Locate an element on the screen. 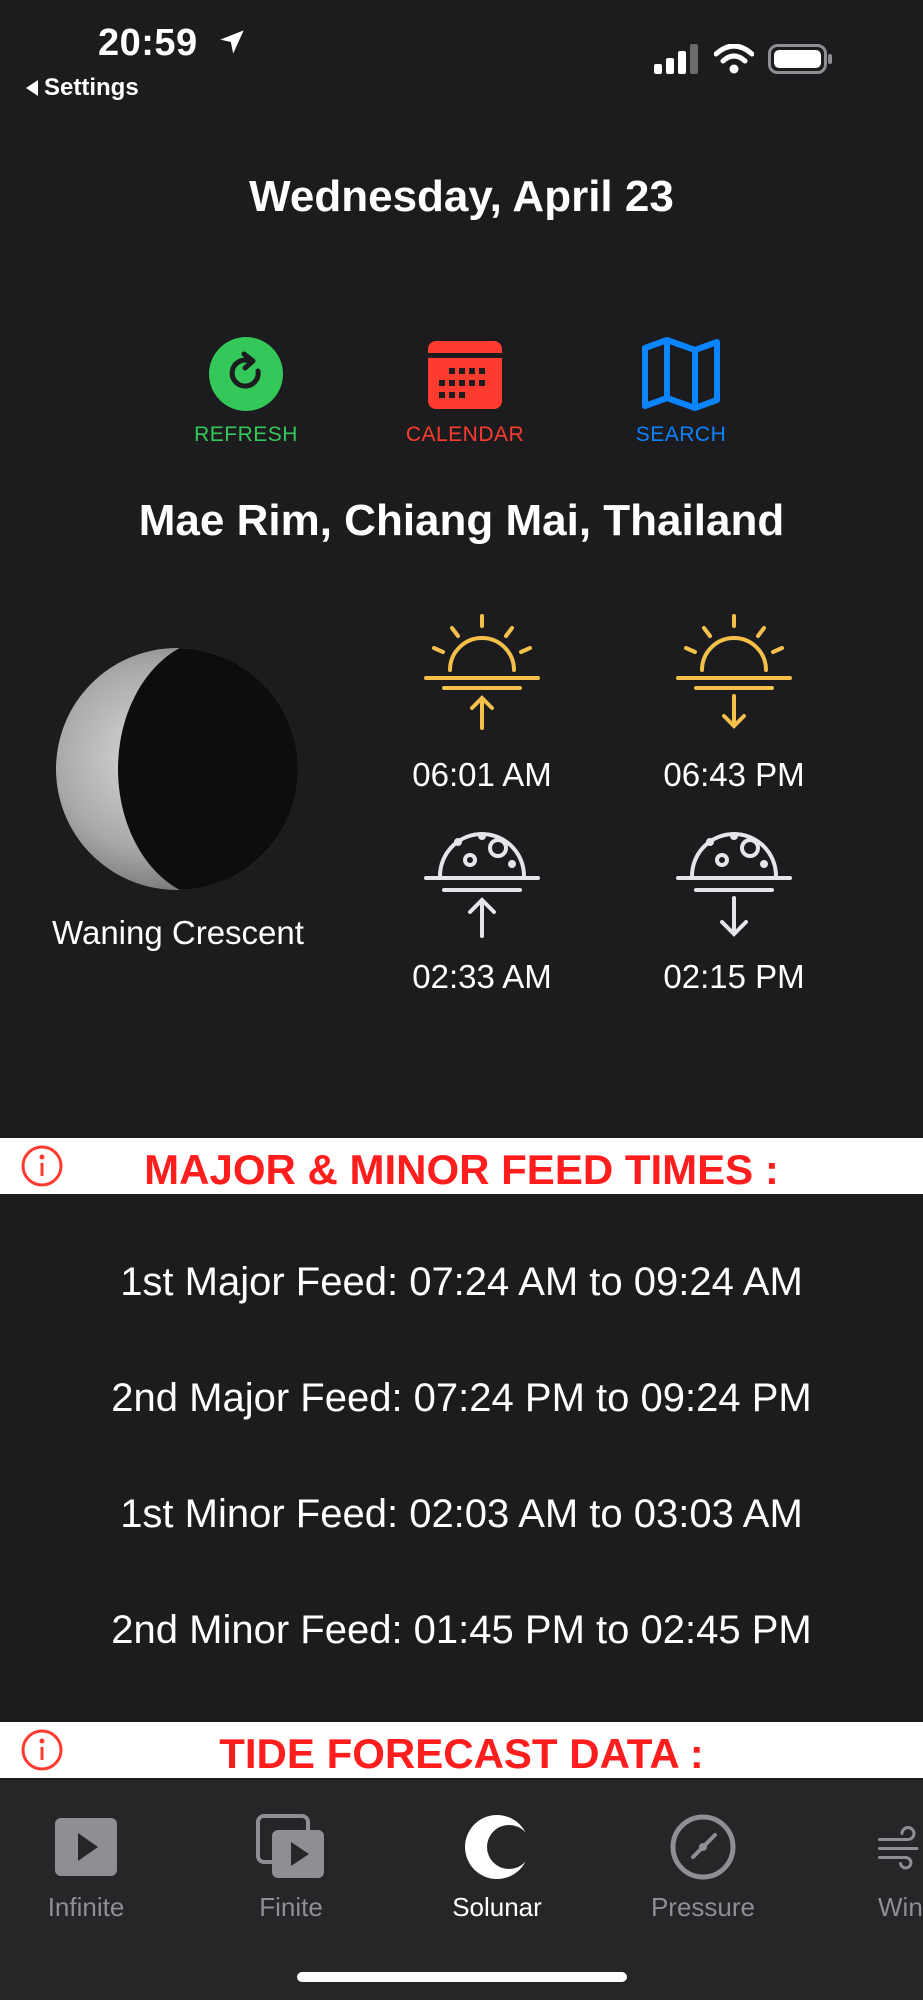  feed-item: 2nd Minor Feed: 01:45 PM to 02:45 PM is located at coordinates (461, 1630).